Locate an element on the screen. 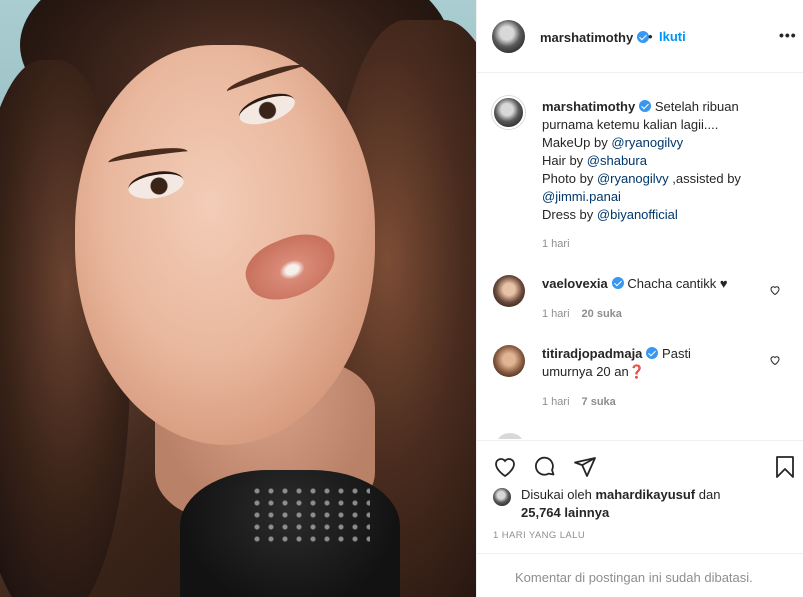 The image size is (803, 597). mention-link: @jimmi.panai is located at coordinates (581, 196).